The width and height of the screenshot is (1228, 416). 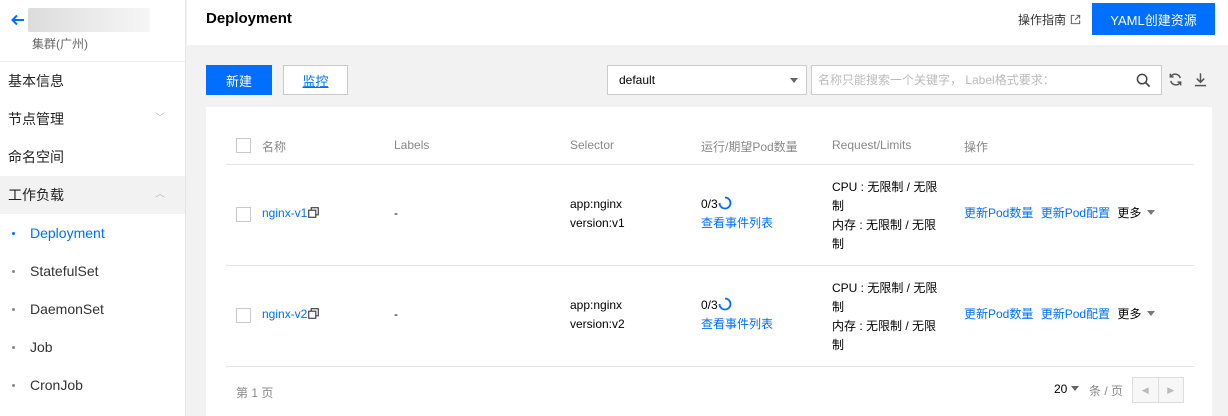 What do you see at coordinates (64, 271) in the screenshot?
I see `sidebar-item-label: StatefulSet` at bounding box center [64, 271].